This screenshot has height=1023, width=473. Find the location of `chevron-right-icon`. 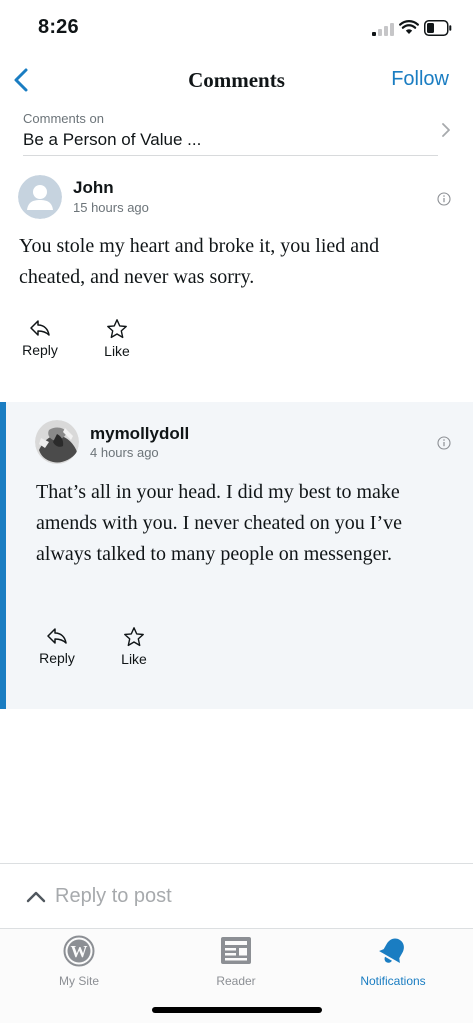

chevron-right-icon is located at coordinates (446, 130).